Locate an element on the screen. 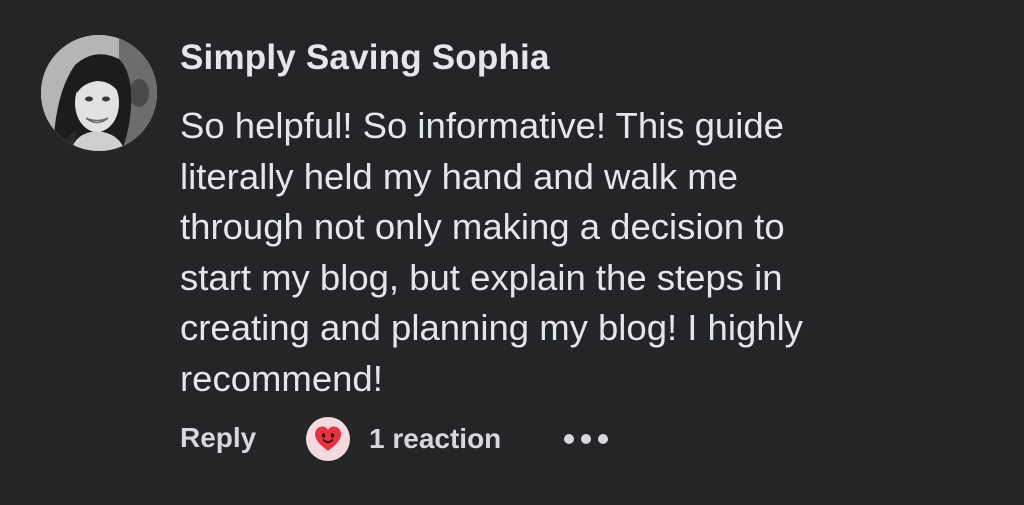 The width and height of the screenshot is (1024, 505). comment-text-line: through not only making a decision to is located at coordinates (482, 226).